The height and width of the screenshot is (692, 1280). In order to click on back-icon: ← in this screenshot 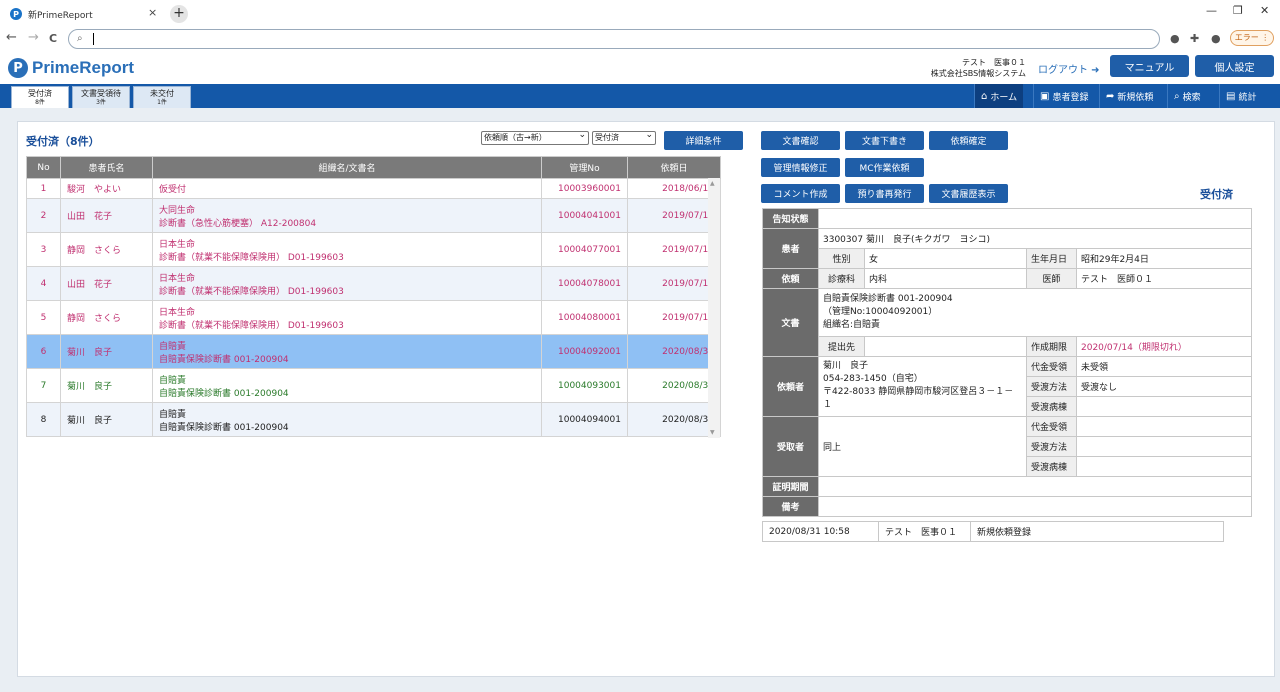, I will do `click(11, 37)`.